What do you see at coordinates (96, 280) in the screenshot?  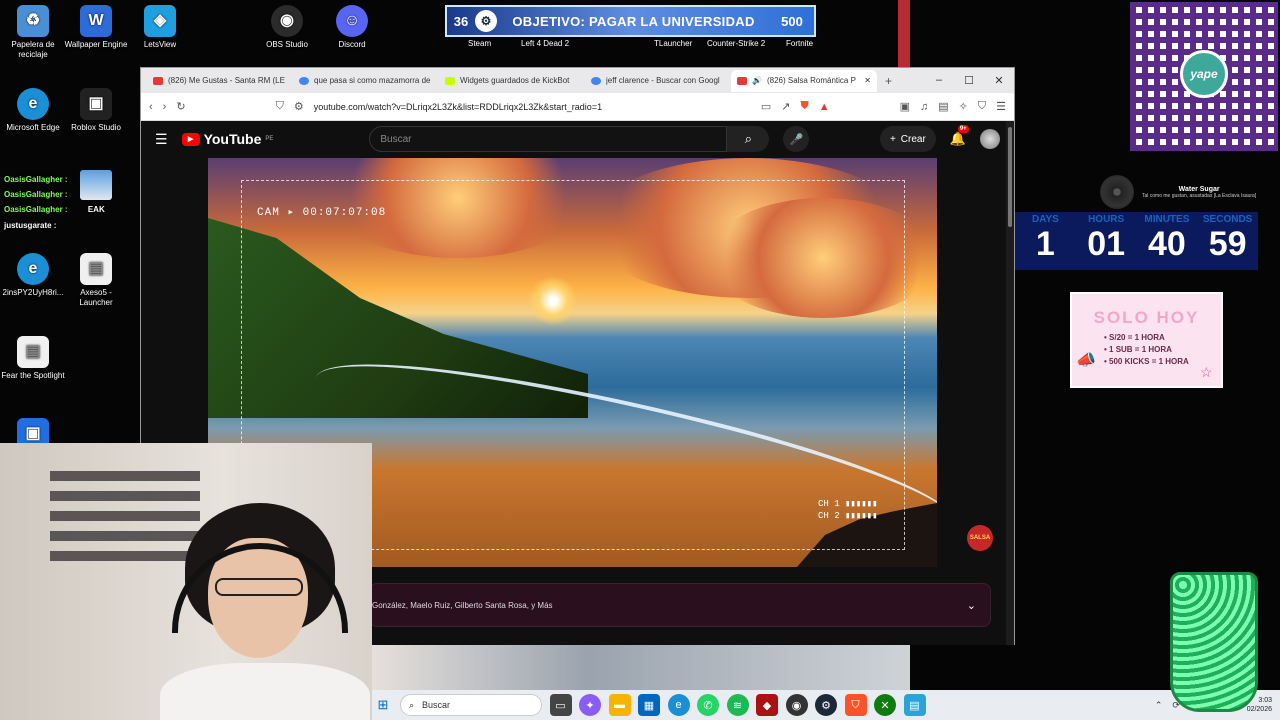 I see `desktop-icon-axeso5: ▤ Axeso5 - Launcher` at bounding box center [96, 280].